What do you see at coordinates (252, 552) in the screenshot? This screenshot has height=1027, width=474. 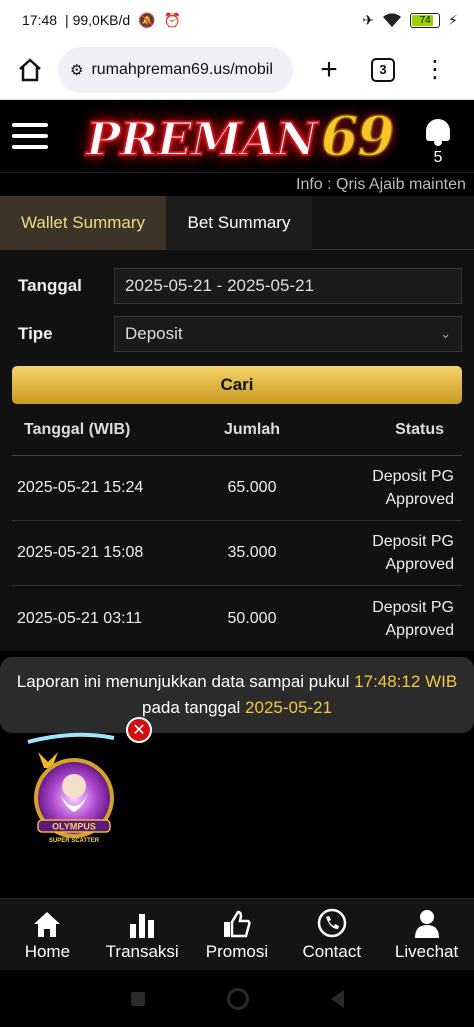 I see `row-amount: 35.000` at bounding box center [252, 552].